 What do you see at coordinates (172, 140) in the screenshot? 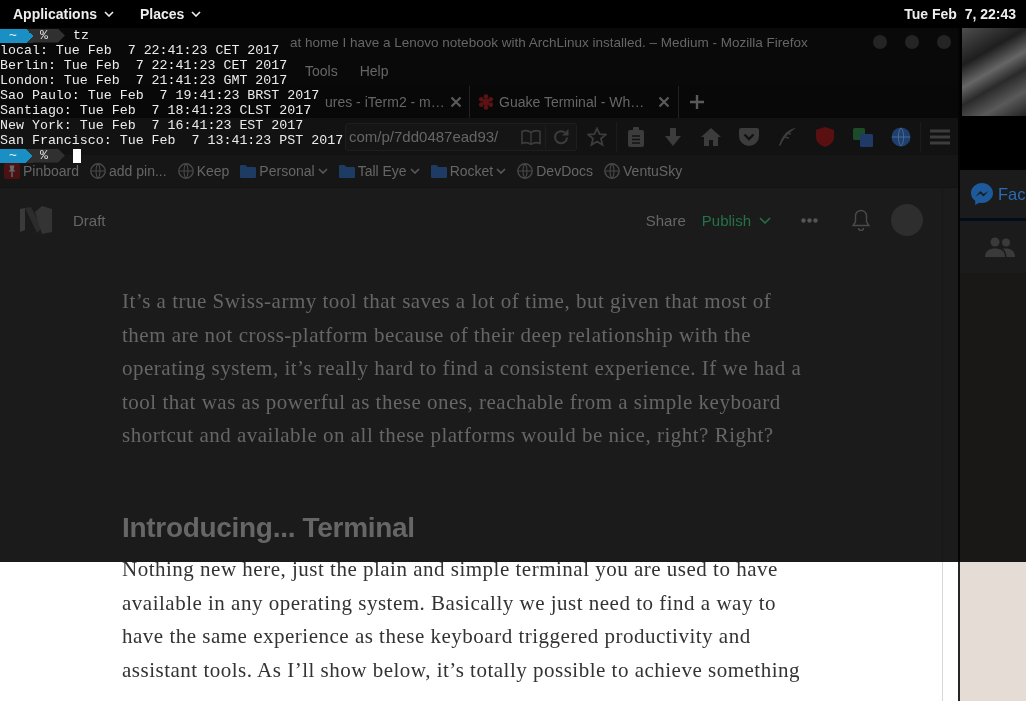
I see `terminal-output-line: San Francisco: Tue Feb 7 13:41:23 PST 2017` at bounding box center [172, 140].